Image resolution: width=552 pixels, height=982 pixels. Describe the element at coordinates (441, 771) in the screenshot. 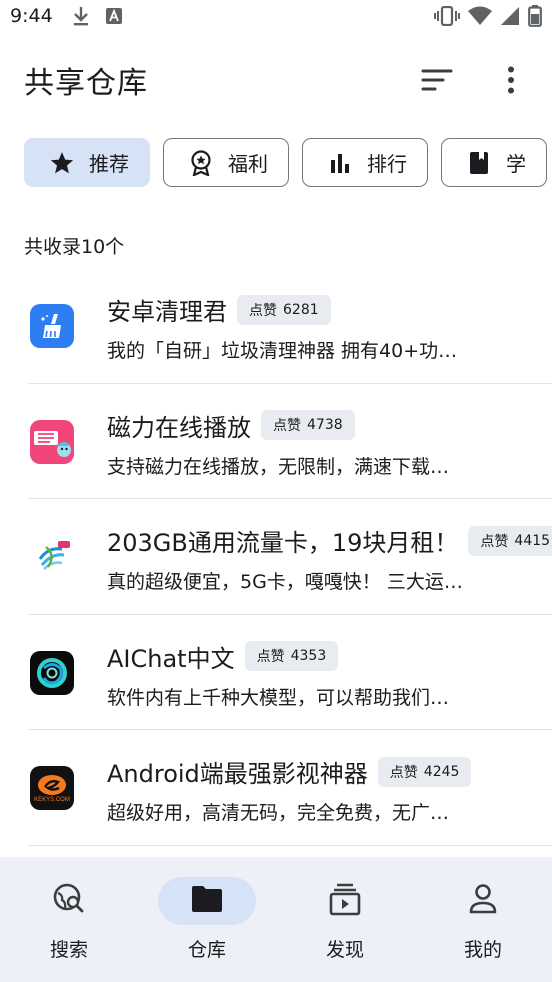

I see `likes-count: 4245` at that location.